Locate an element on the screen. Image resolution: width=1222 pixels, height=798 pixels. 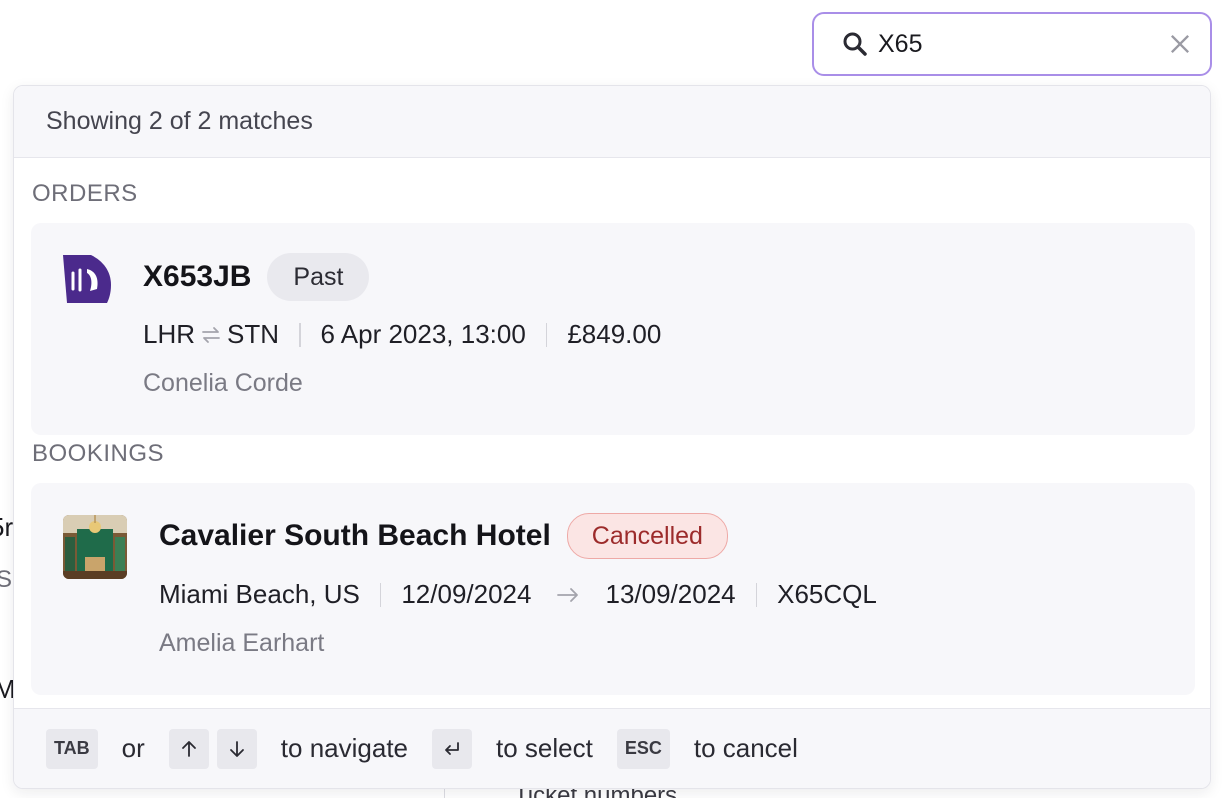
status-badge: Cancelled is located at coordinates (647, 536).